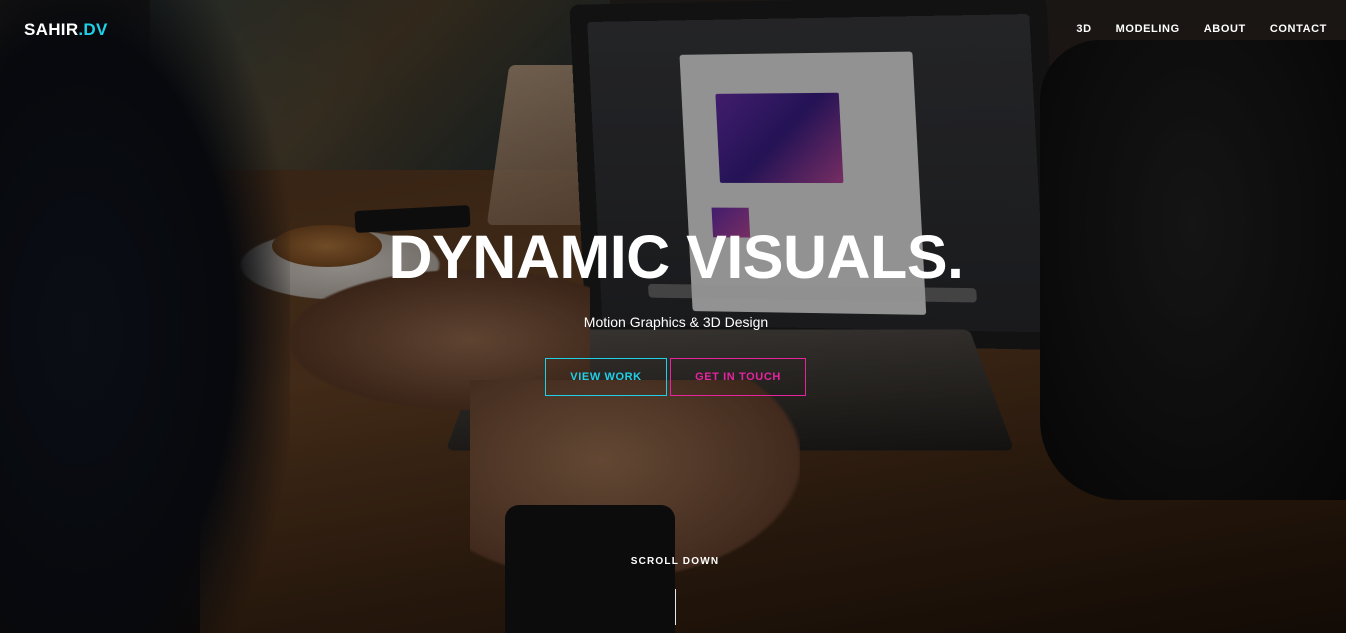  I want to click on view-work-button: VIEW WORK, so click(606, 377).